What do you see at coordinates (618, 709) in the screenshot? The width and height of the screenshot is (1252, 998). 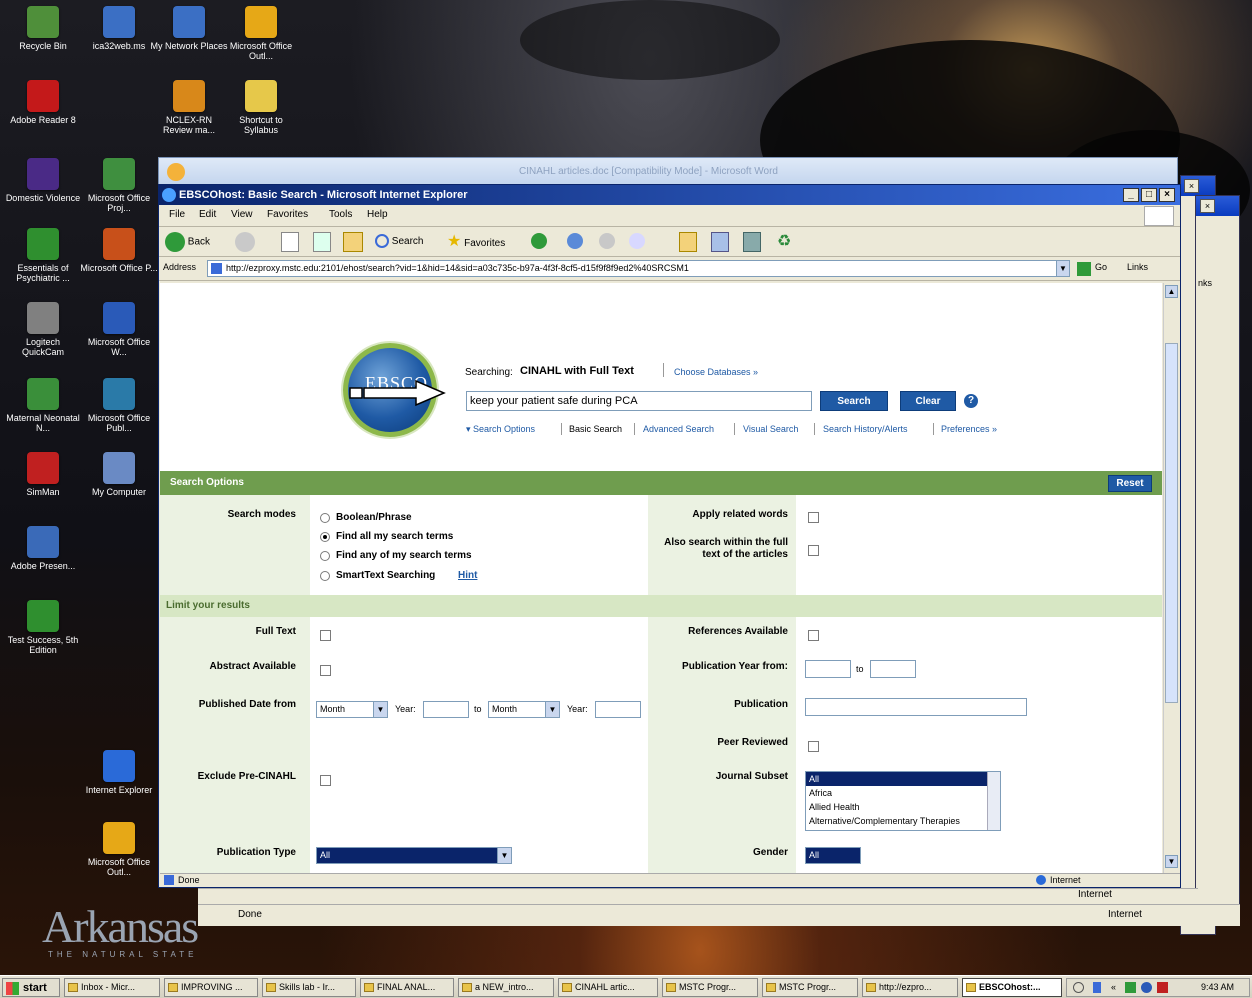 I see `year-to-input` at bounding box center [618, 709].